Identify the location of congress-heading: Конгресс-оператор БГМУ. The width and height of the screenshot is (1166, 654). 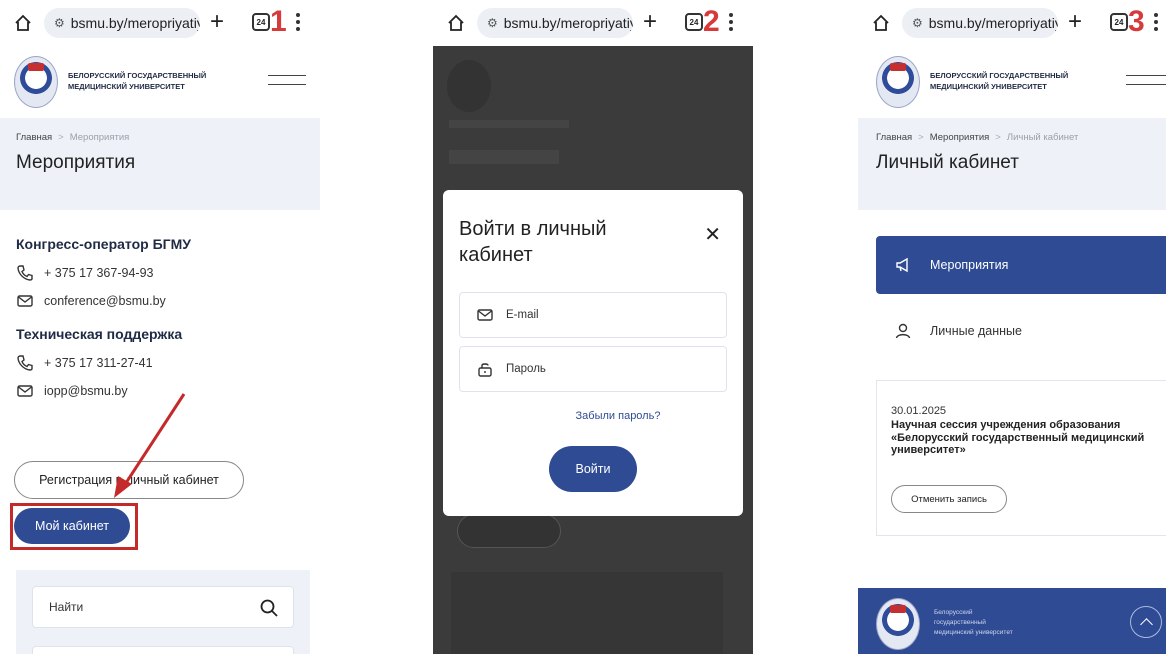
(103, 244).